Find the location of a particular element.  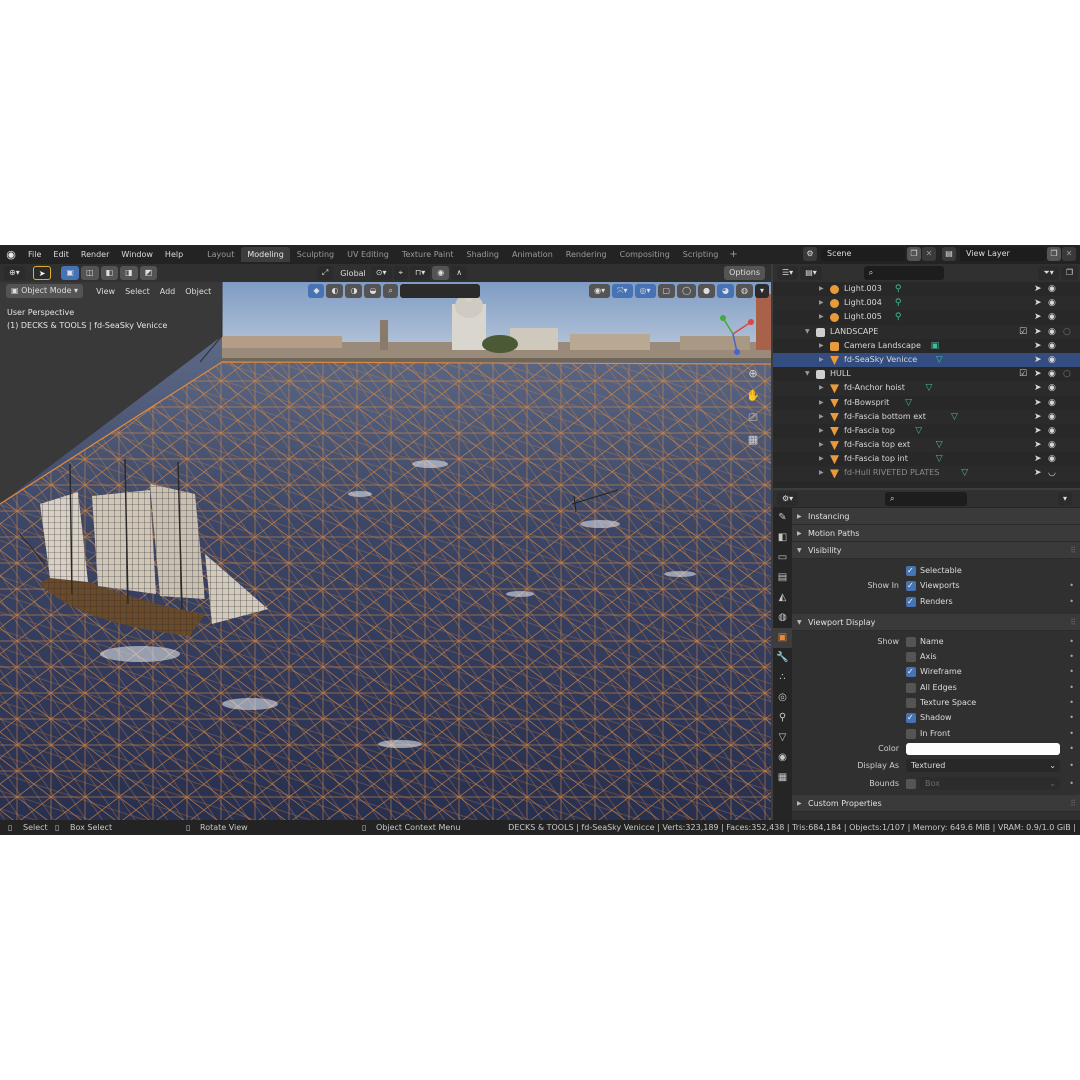

shading-wireframe-icon: ◯ is located at coordinates (687, 291).